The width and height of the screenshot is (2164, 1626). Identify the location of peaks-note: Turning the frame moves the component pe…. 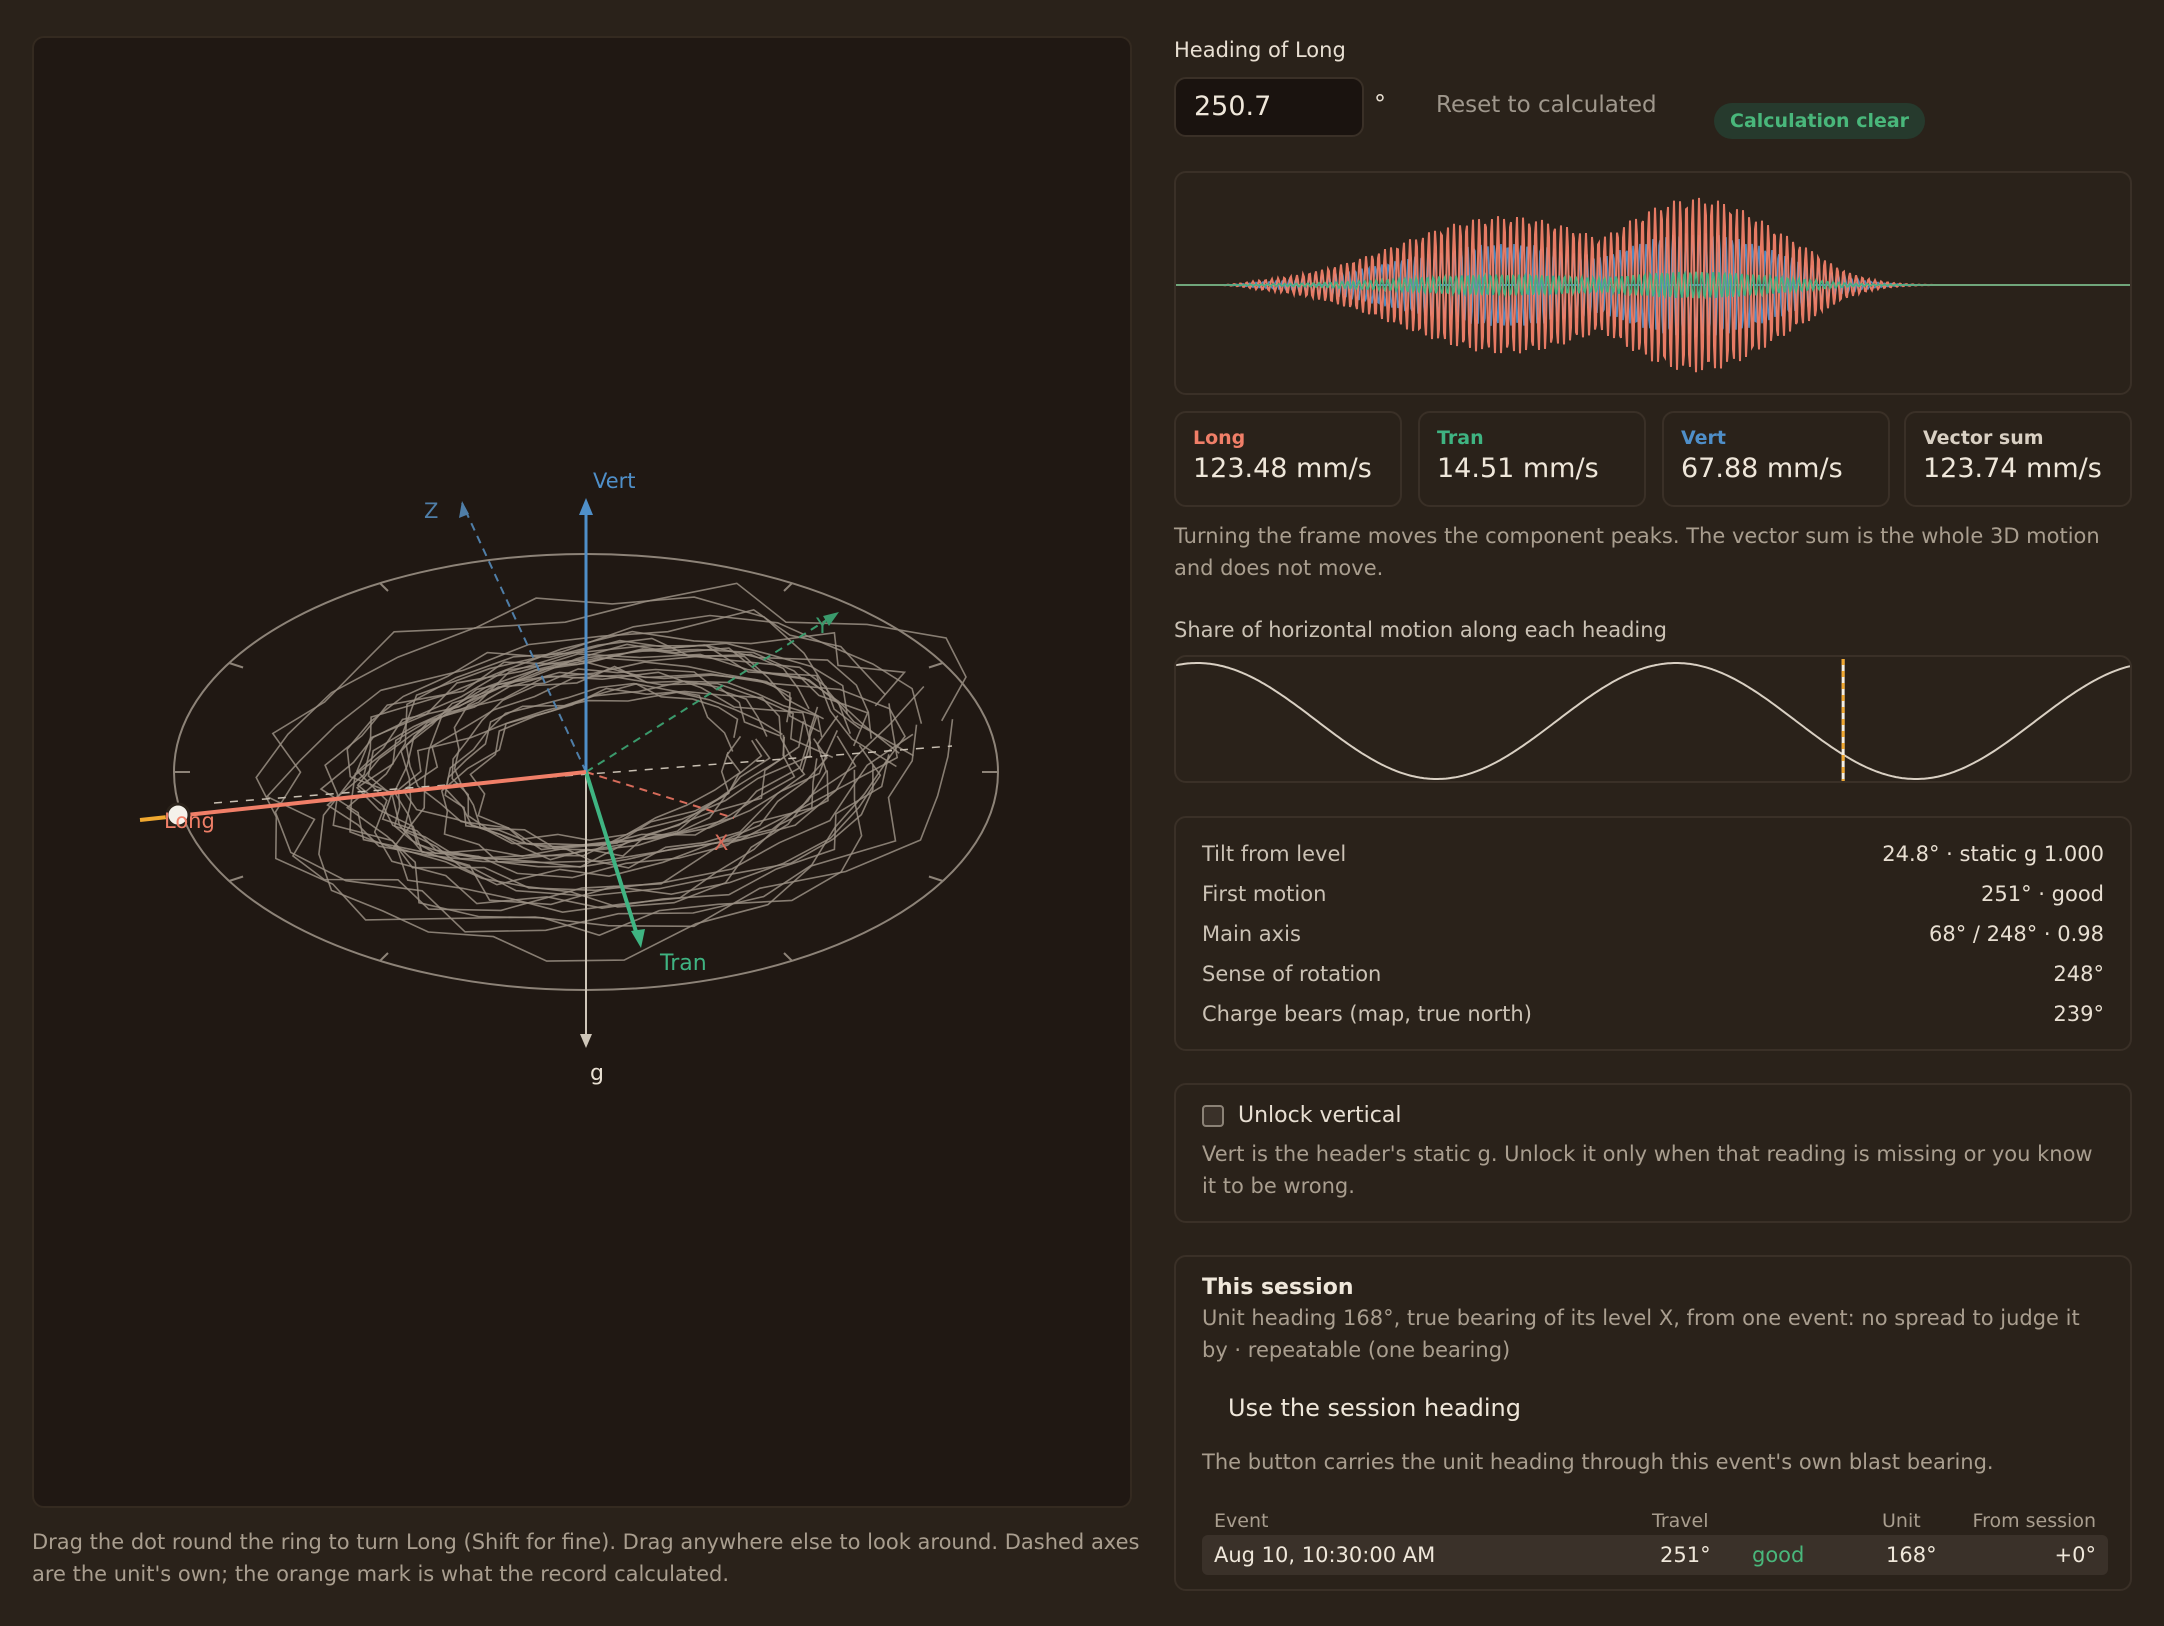
(1637, 552).